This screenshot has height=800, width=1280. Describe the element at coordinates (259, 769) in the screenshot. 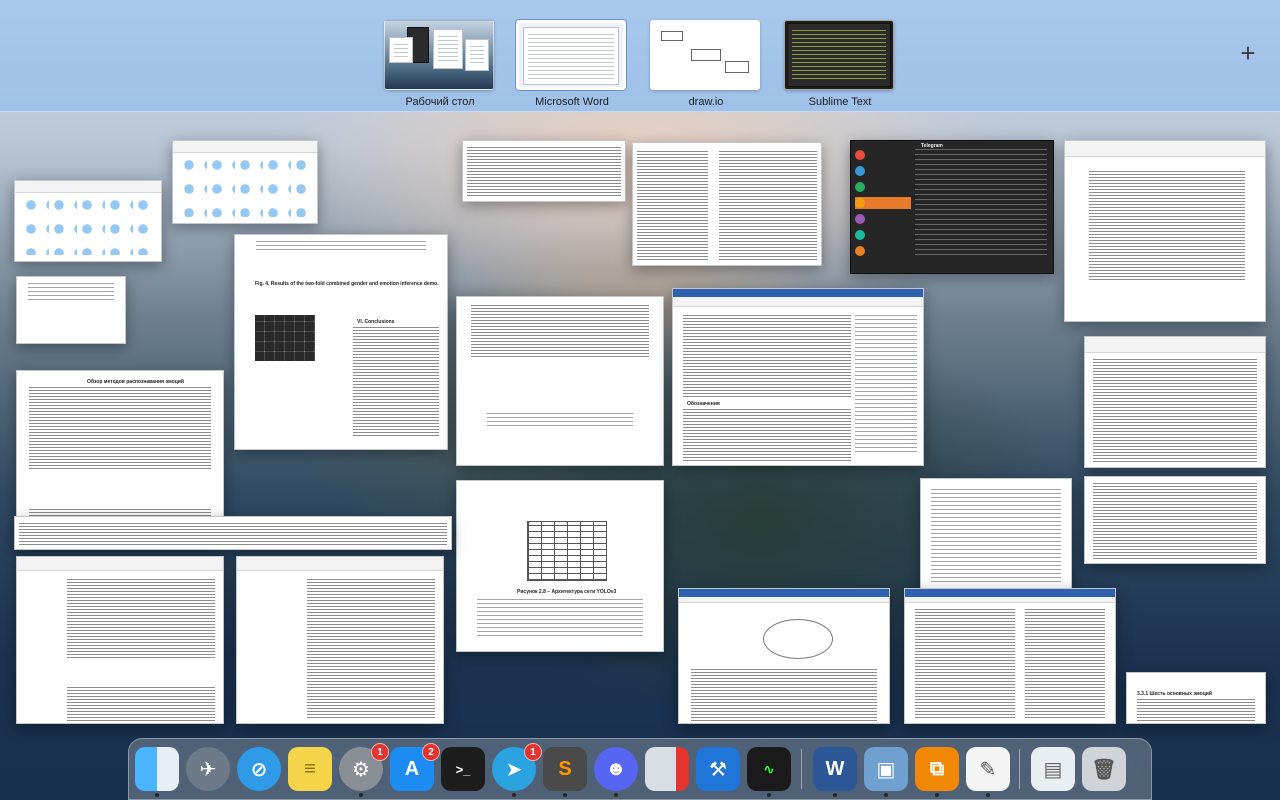

I see `safari-icon: ⊘` at that location.